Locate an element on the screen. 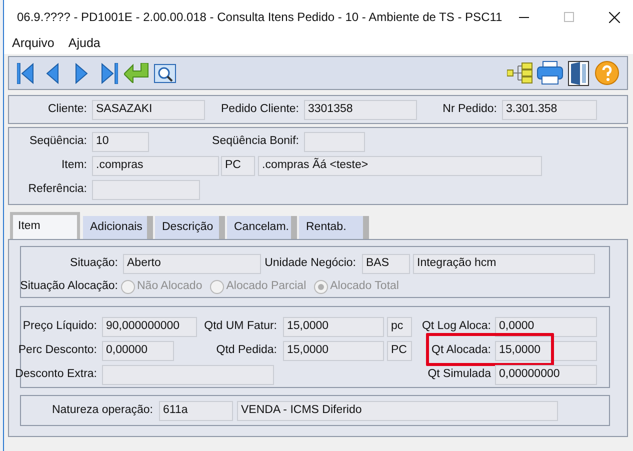  field-label: Preço Líquido: is located at coordinates (59, 326).